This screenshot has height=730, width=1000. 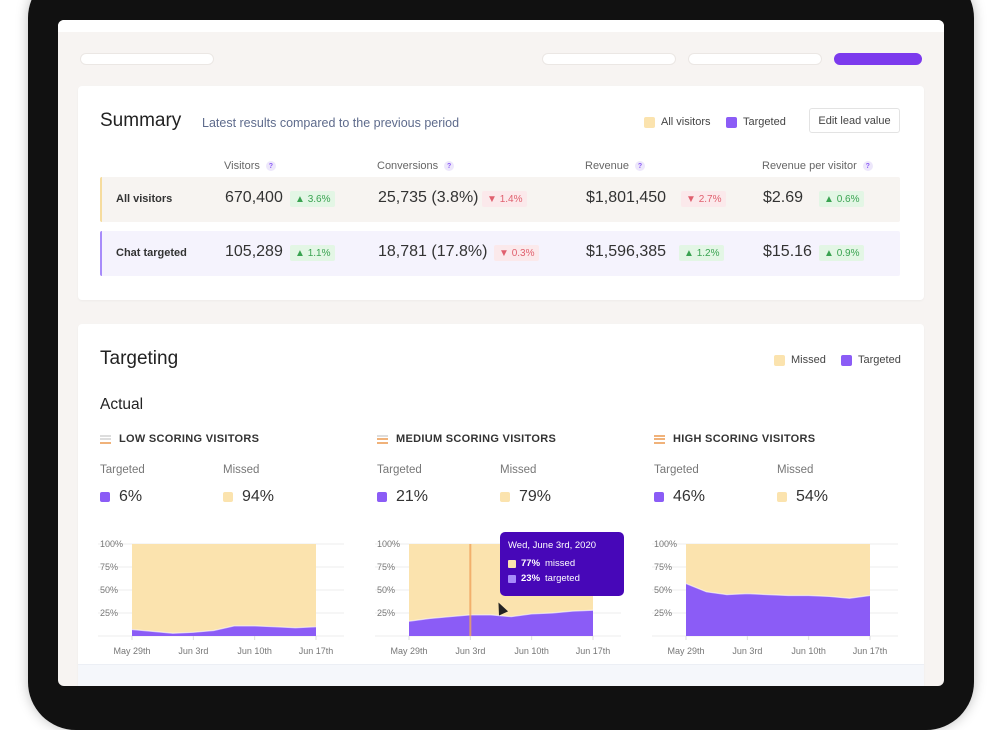 What do you see at coordinates (812, 496) in the screenshot?
I see `missed-value: 54%` at bounding box center [812, 496].